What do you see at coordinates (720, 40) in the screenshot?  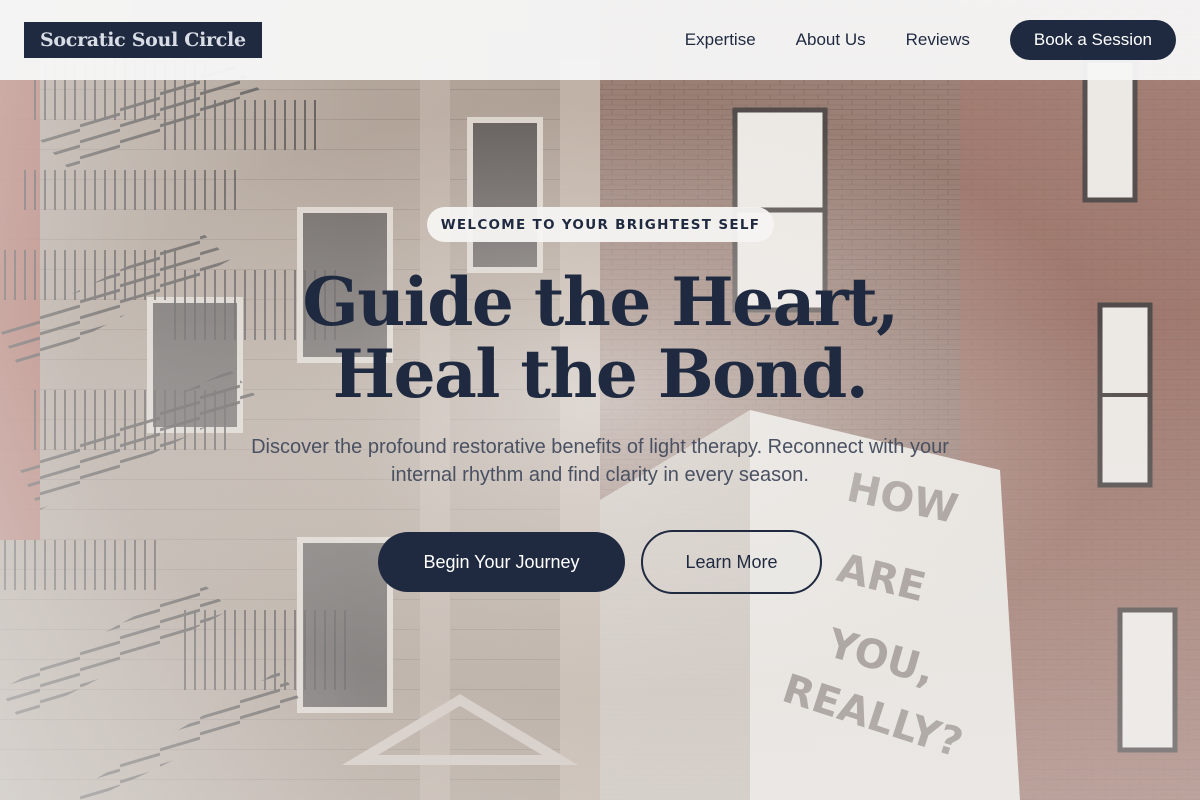 I see `nav-link-expertise: Expertise` at bounding box center [720, 40].